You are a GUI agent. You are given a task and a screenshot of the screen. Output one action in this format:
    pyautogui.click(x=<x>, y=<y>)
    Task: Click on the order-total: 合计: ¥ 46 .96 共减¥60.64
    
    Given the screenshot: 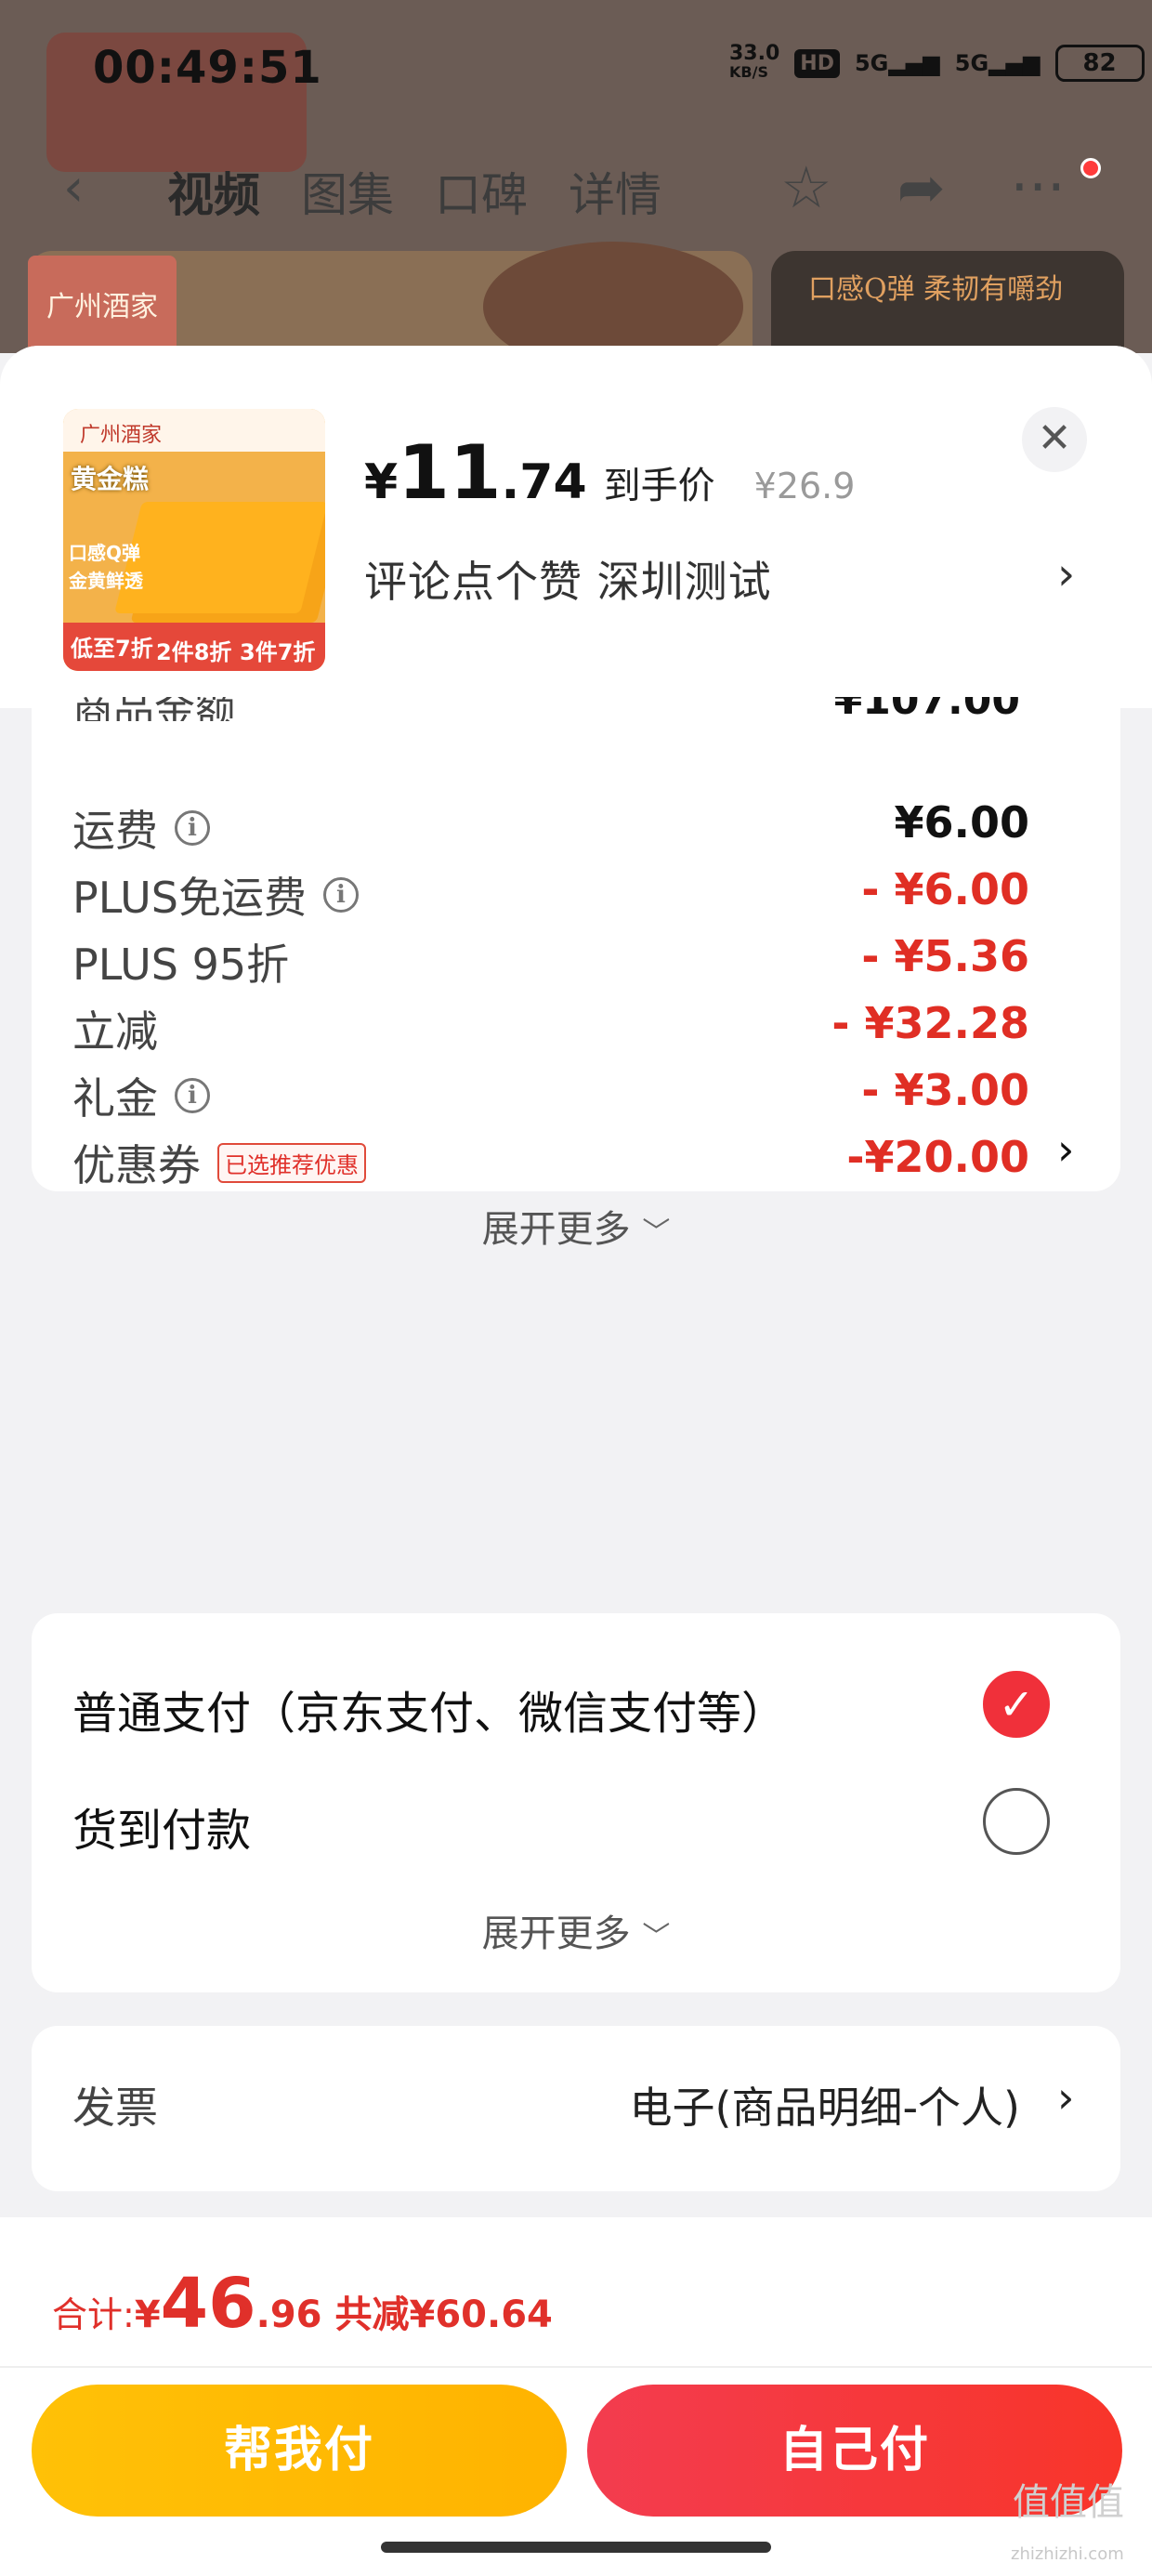 What is the action you would take?
    pyautogui.click(x=302, y=2304)
    